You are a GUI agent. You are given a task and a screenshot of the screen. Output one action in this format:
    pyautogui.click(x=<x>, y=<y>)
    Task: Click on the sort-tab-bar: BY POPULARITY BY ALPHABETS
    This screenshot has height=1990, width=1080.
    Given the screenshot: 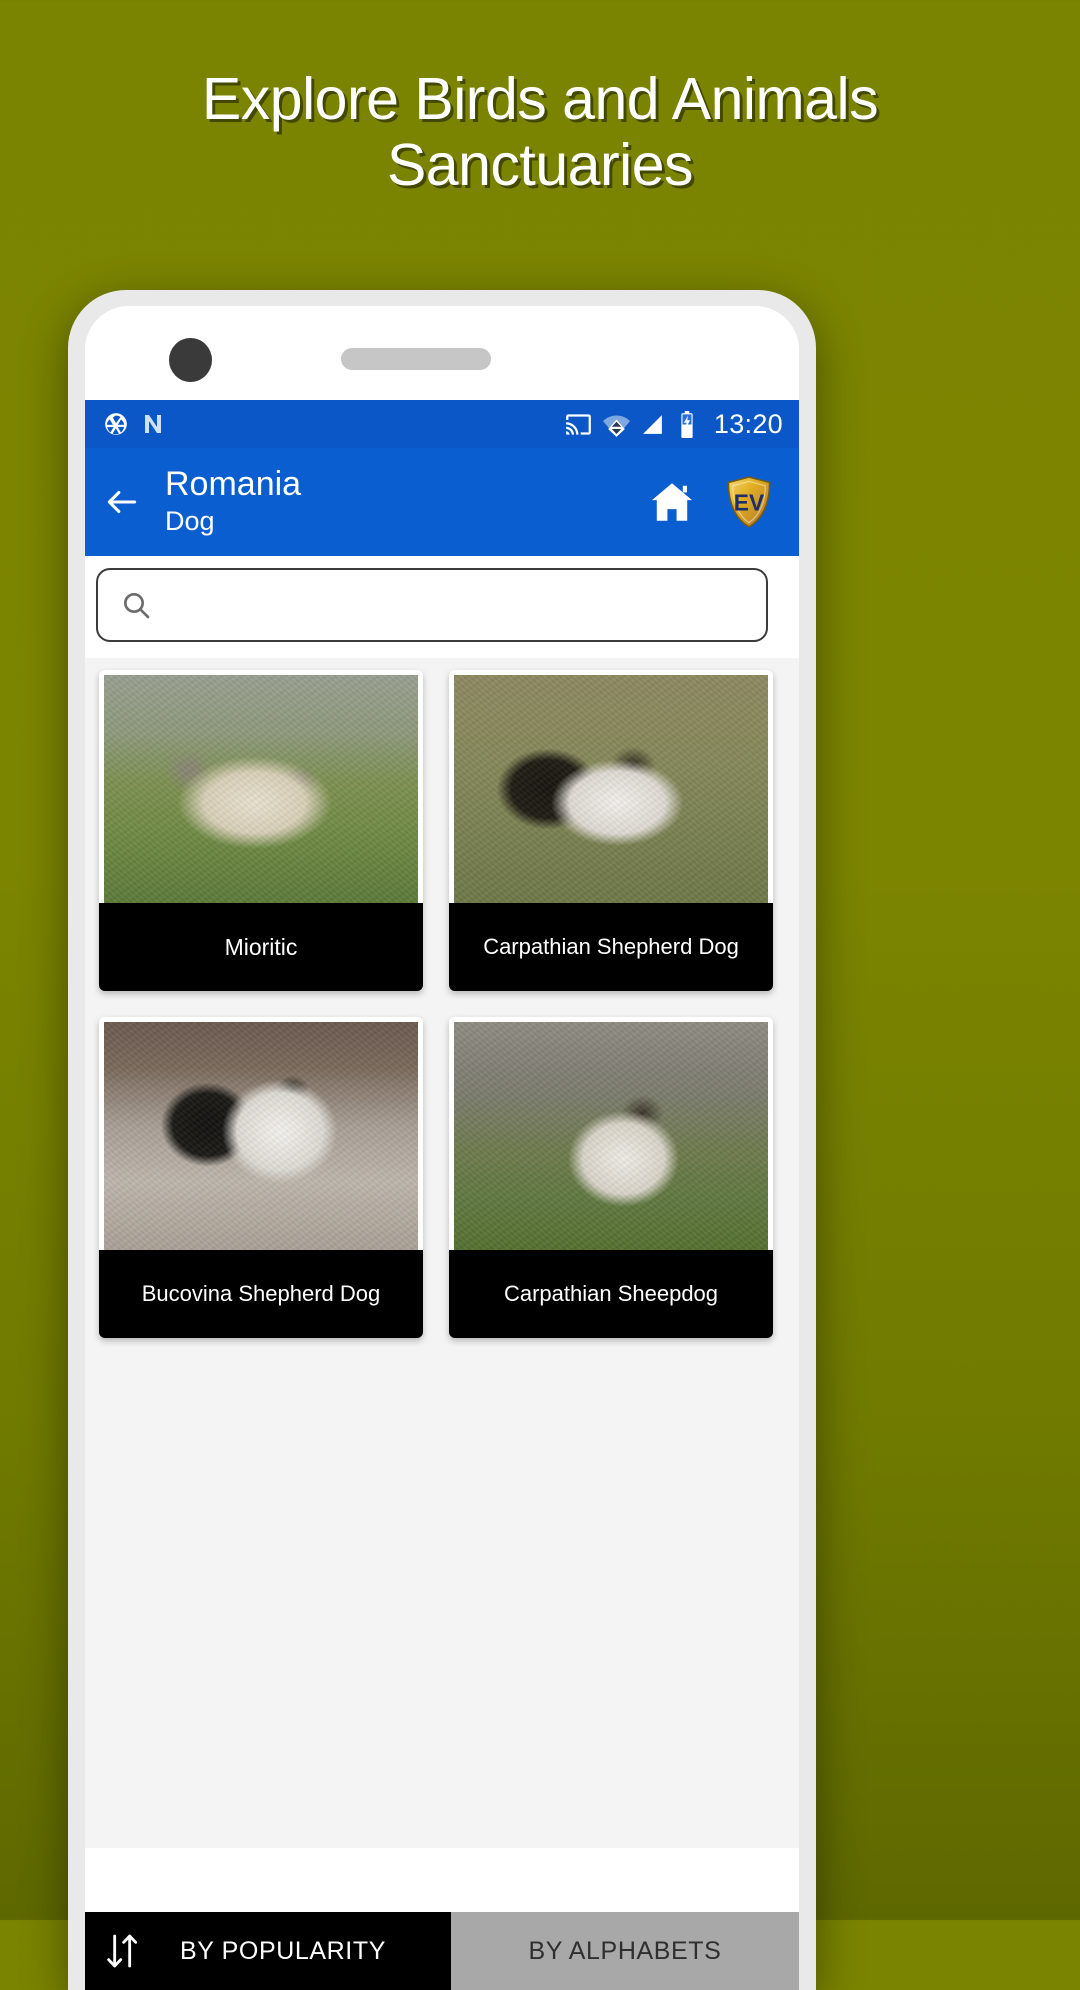 What is the action you would take?
    pyautogui.click(x=442, y=1951)
    